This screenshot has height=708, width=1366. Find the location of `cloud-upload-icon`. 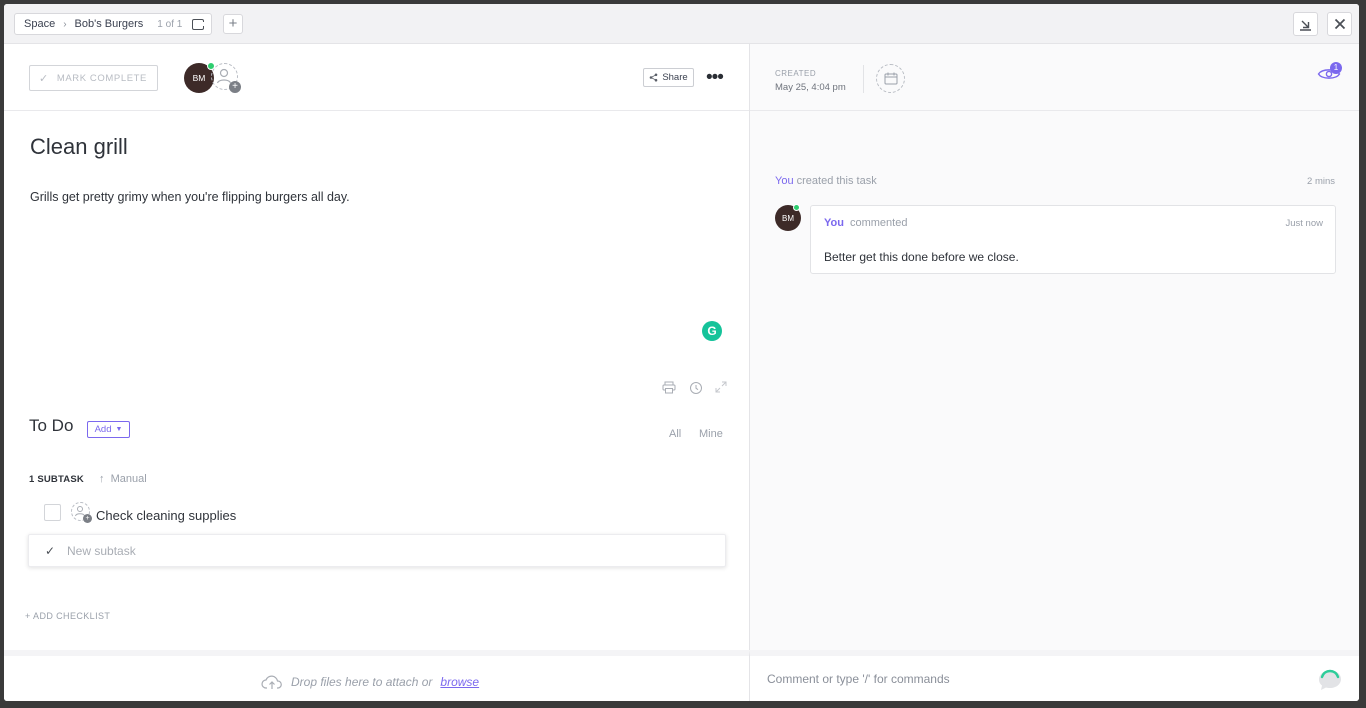

cloud-upload-icon is located at coordinates (271, 682).